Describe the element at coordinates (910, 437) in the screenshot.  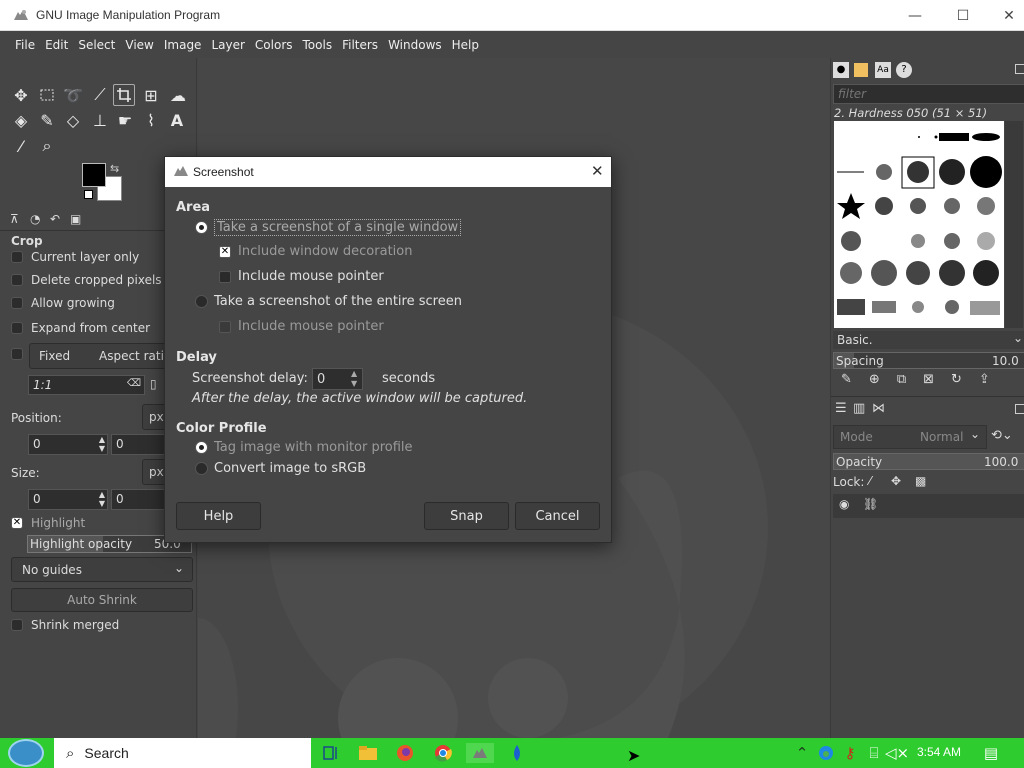
I see `layer-mode-select: Mode Normal ⌄` at that location.